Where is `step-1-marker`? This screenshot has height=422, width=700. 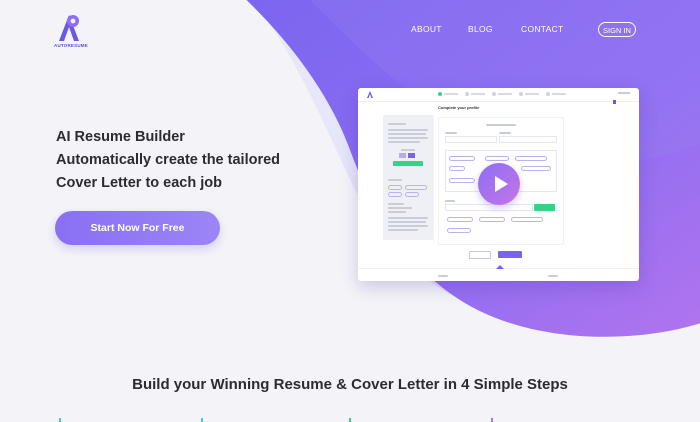 step-1-marker is located at coordinates (60, 420).